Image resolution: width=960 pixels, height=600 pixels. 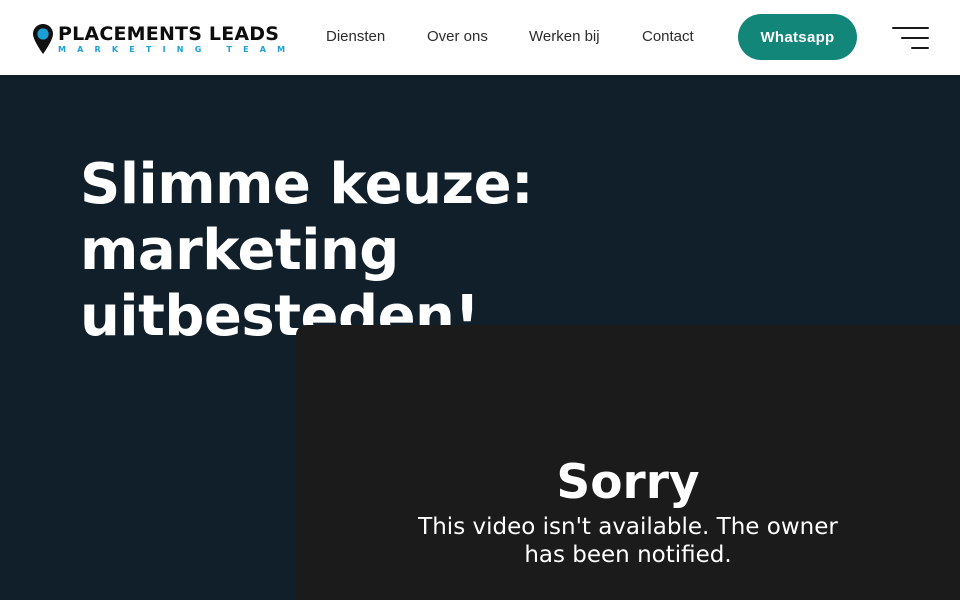 What do you see at coordinates (43, 39) in the screenshot?
I see `map-pin-icon` at bounding box center [43, 39].